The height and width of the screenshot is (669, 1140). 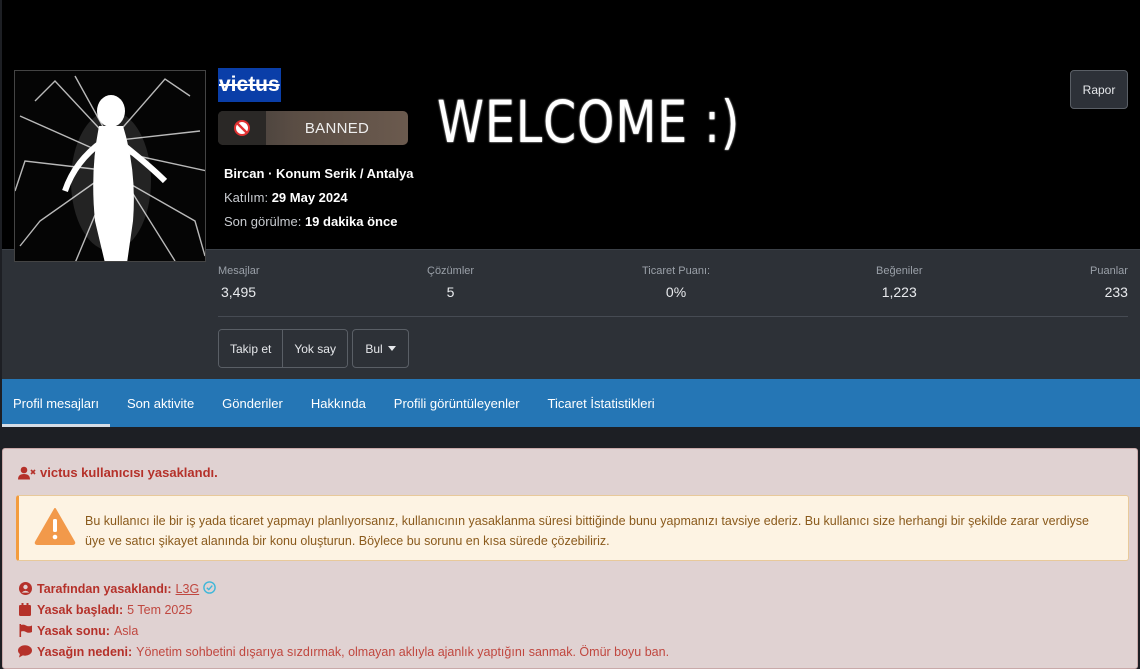 I want to click on ban-notice-title: victus kullanıcısı yasaklandı., so click(x=118, y=472).